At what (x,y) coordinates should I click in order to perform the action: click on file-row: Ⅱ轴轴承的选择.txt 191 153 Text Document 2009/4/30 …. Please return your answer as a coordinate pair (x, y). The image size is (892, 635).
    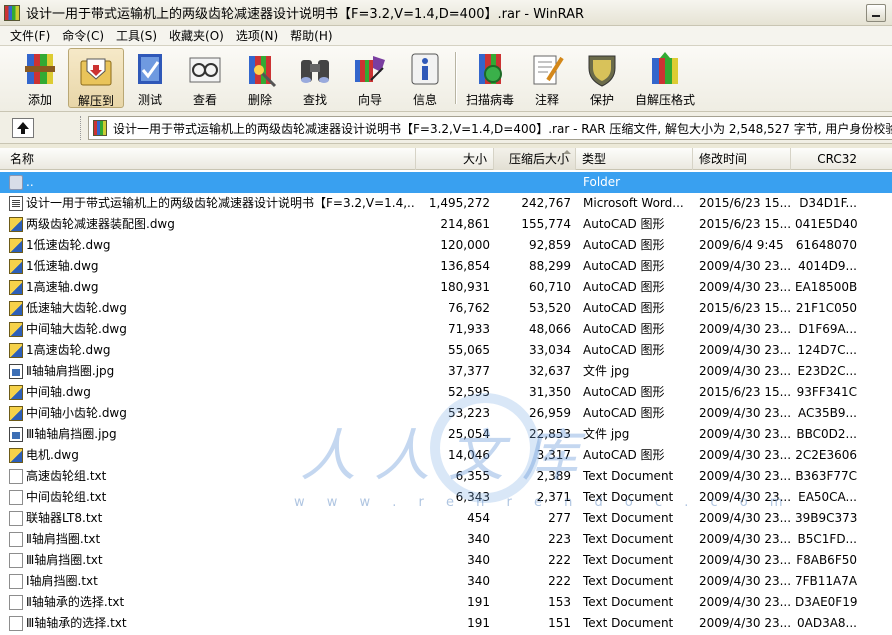
    Looking at the image, I should click on (446, 602).